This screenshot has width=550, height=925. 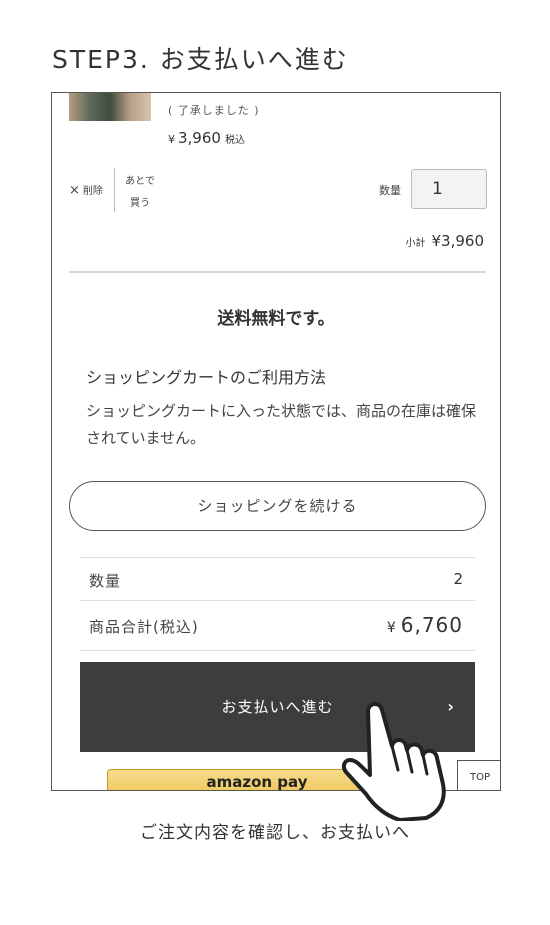 I want to click on checkout-label: お支払いへ進む, so click(x=277, y=707).